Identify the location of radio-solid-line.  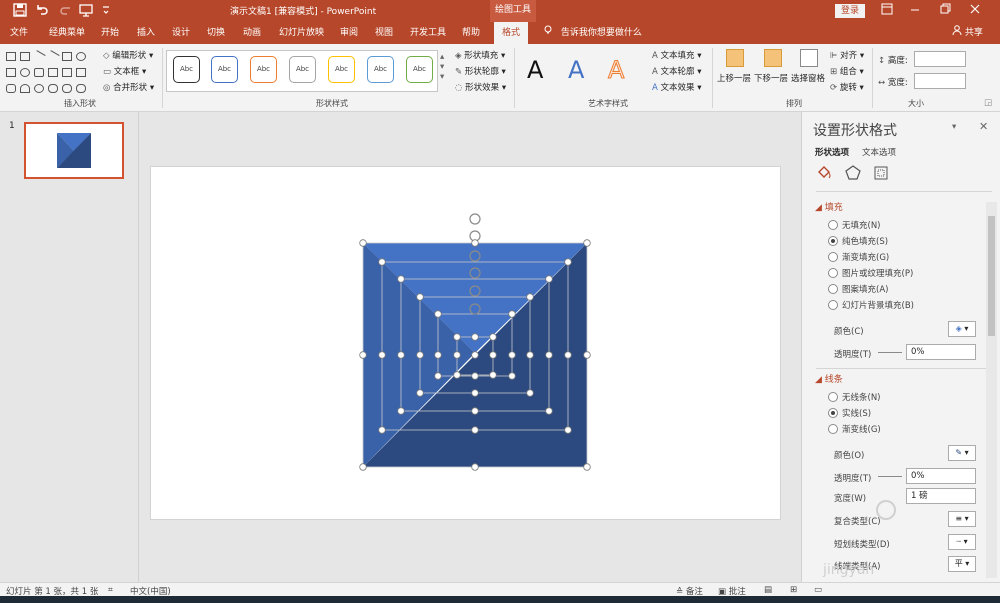
(833, 413).